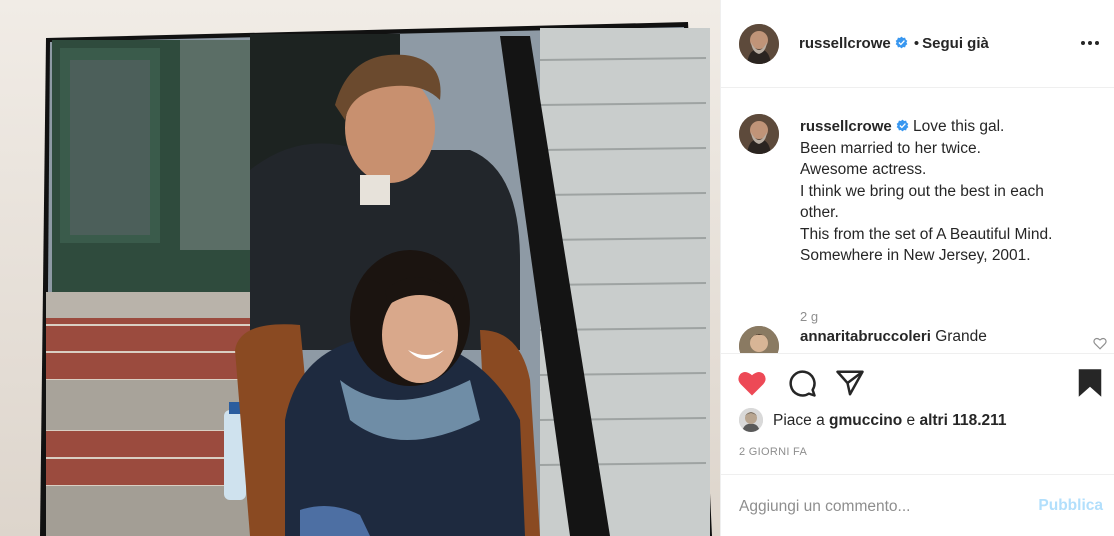 The image size is (1114, 536). Describe the element at coordinates (955, 43) in the screenshot. I see `follow-status-button: Segui già` at that location.